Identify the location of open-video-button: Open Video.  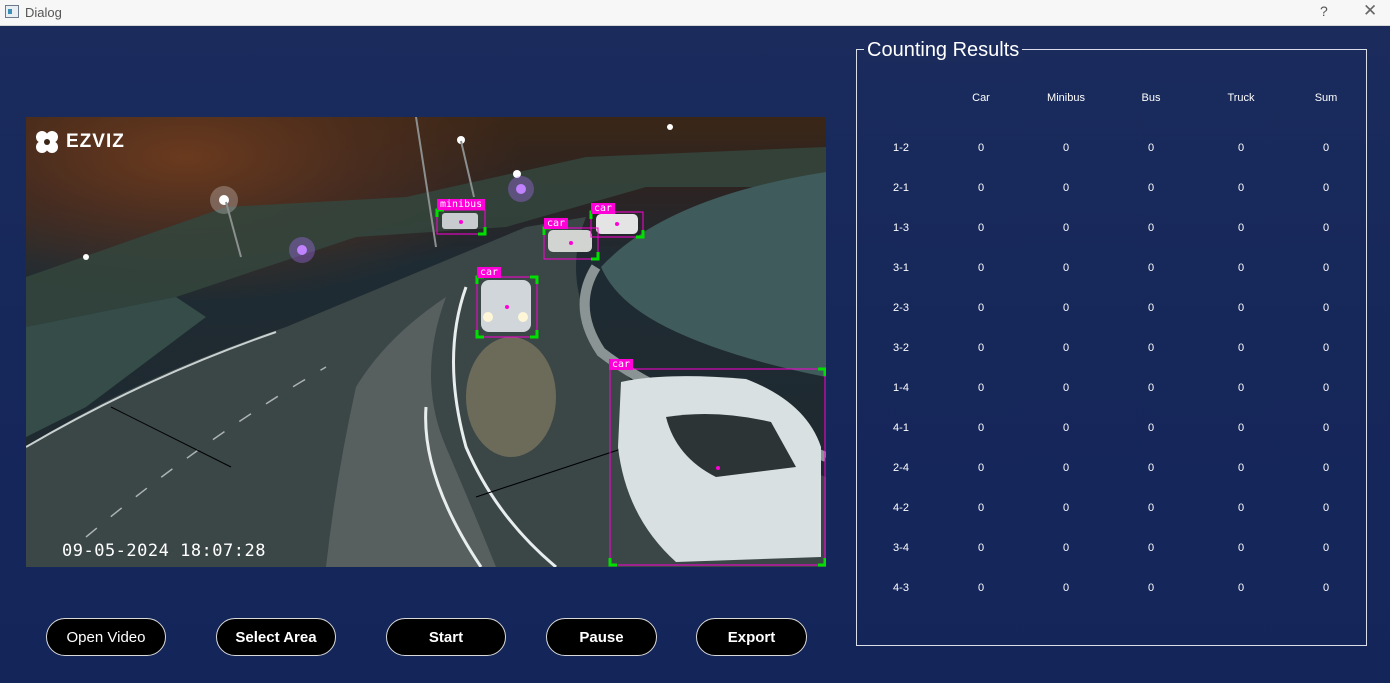
(106, 637).